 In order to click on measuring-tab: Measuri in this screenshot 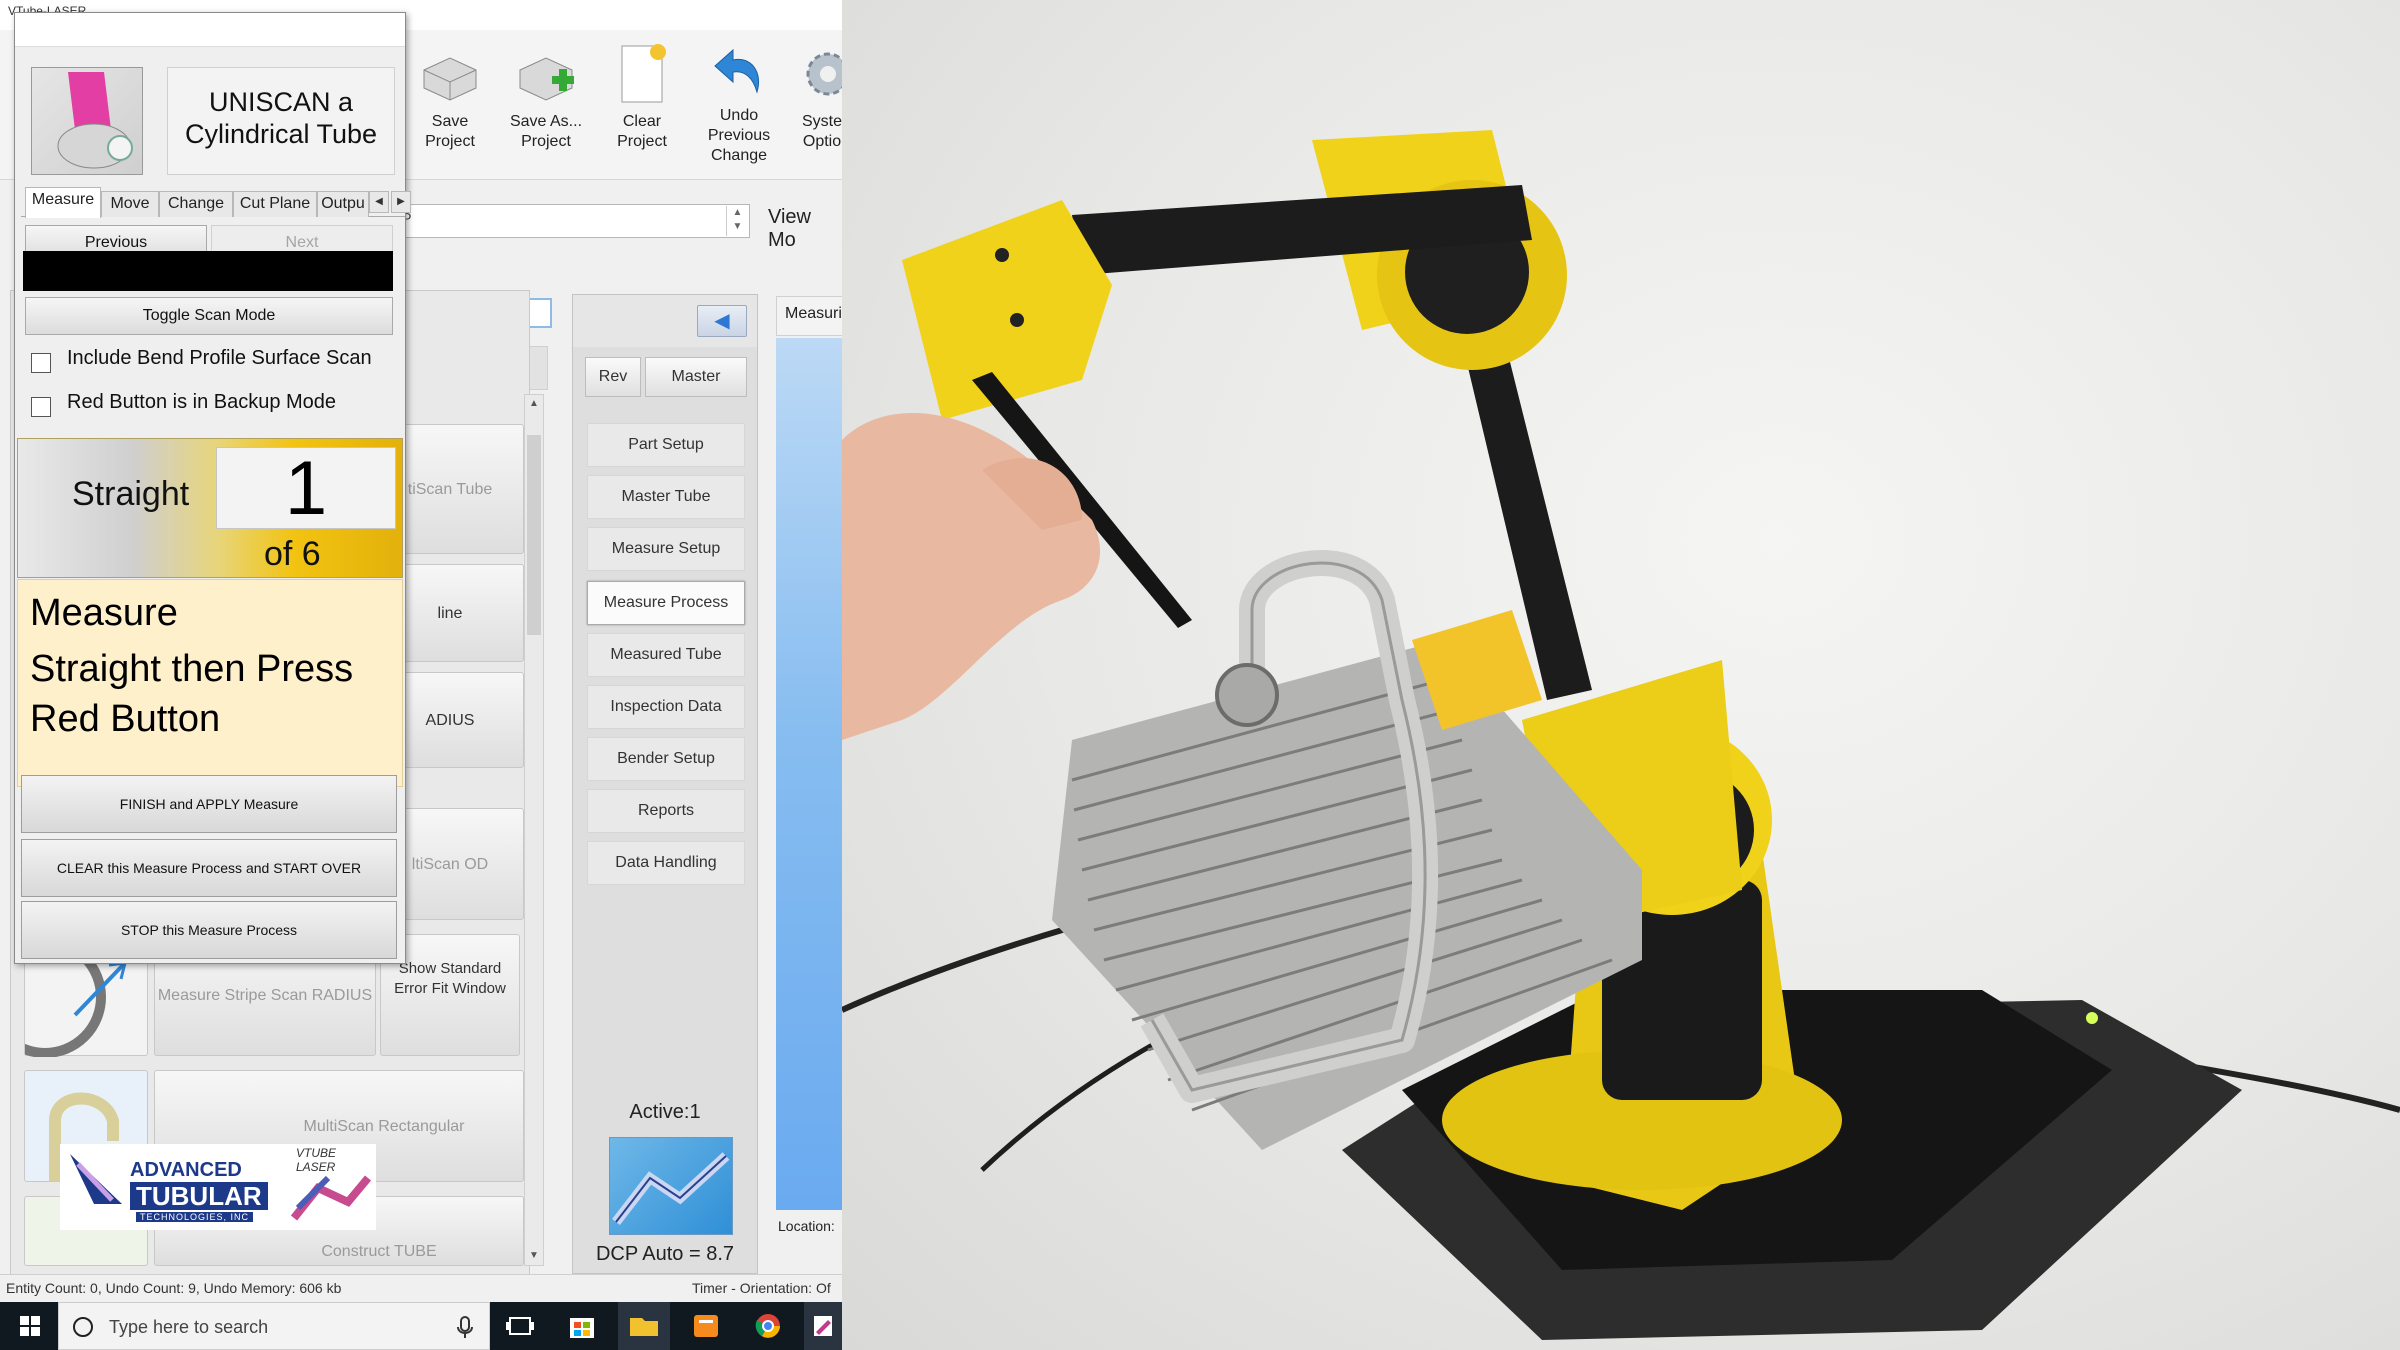, I will do `click(809, 316)`.